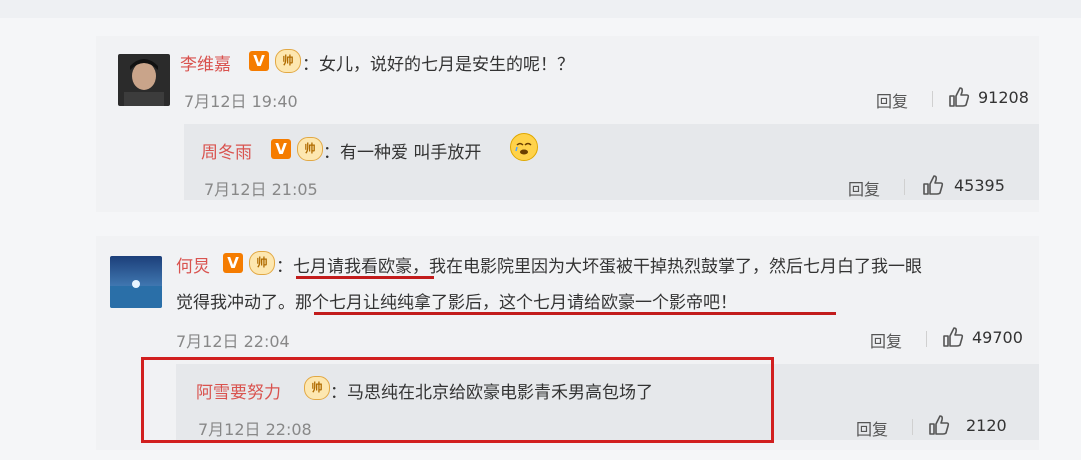 The width and height of the screenshot is (1081, 460). Describe the element at coordinates (986, 425) in the screenshot. I see `like-count: 2120` at that location.